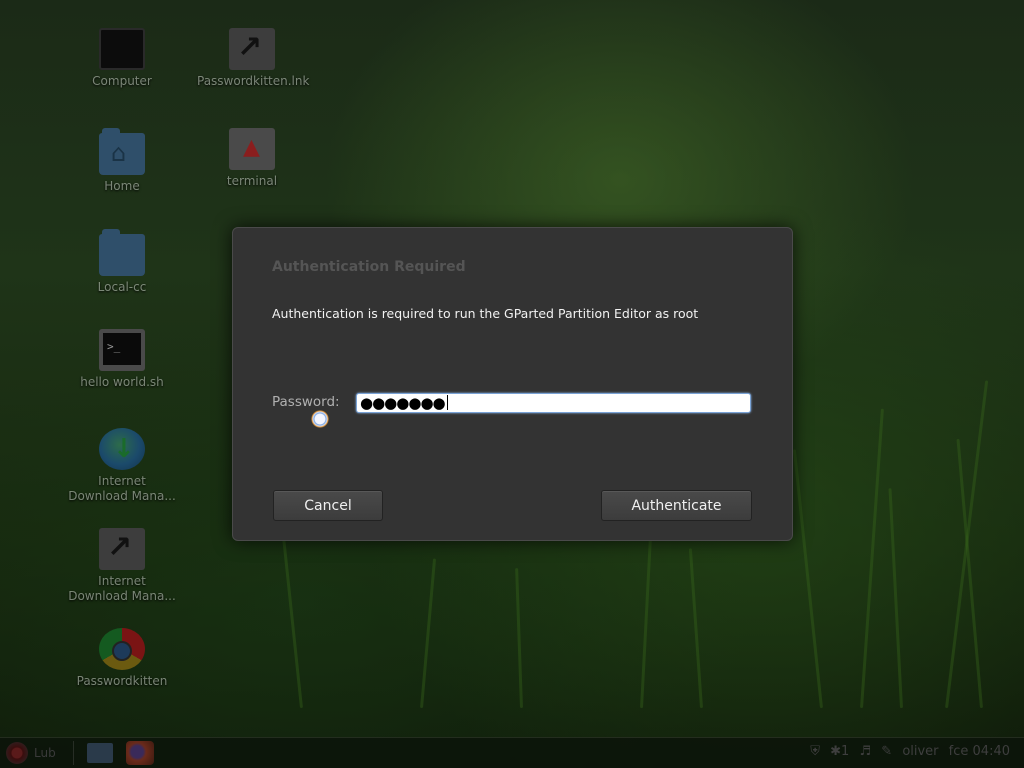 Image resolution: width=1024 pixels, height=768 pixels. Describe the element at coordinates (320, 419) in the screenshot. I see `busy-cursor-icon` at that location.